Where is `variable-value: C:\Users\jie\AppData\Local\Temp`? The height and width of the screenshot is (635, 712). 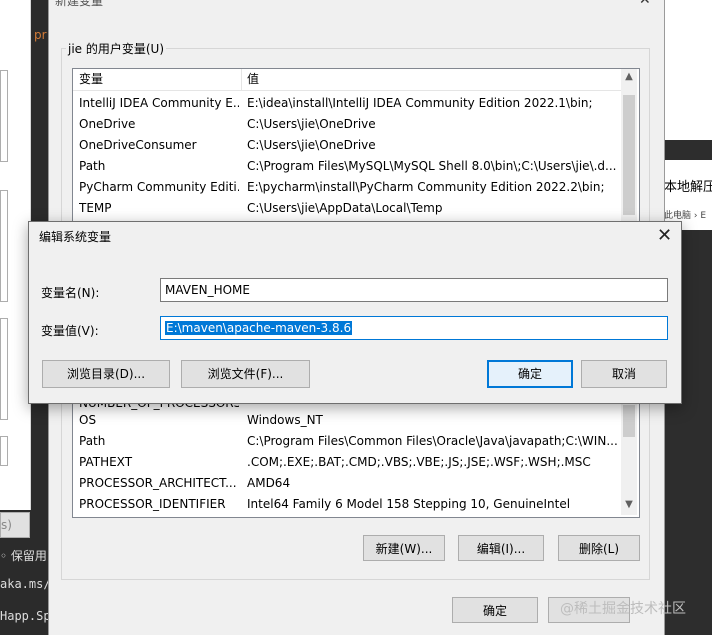 variable-value: C:\Users\jie\AppData\Local\Temp is located at coordinates (345, 208).